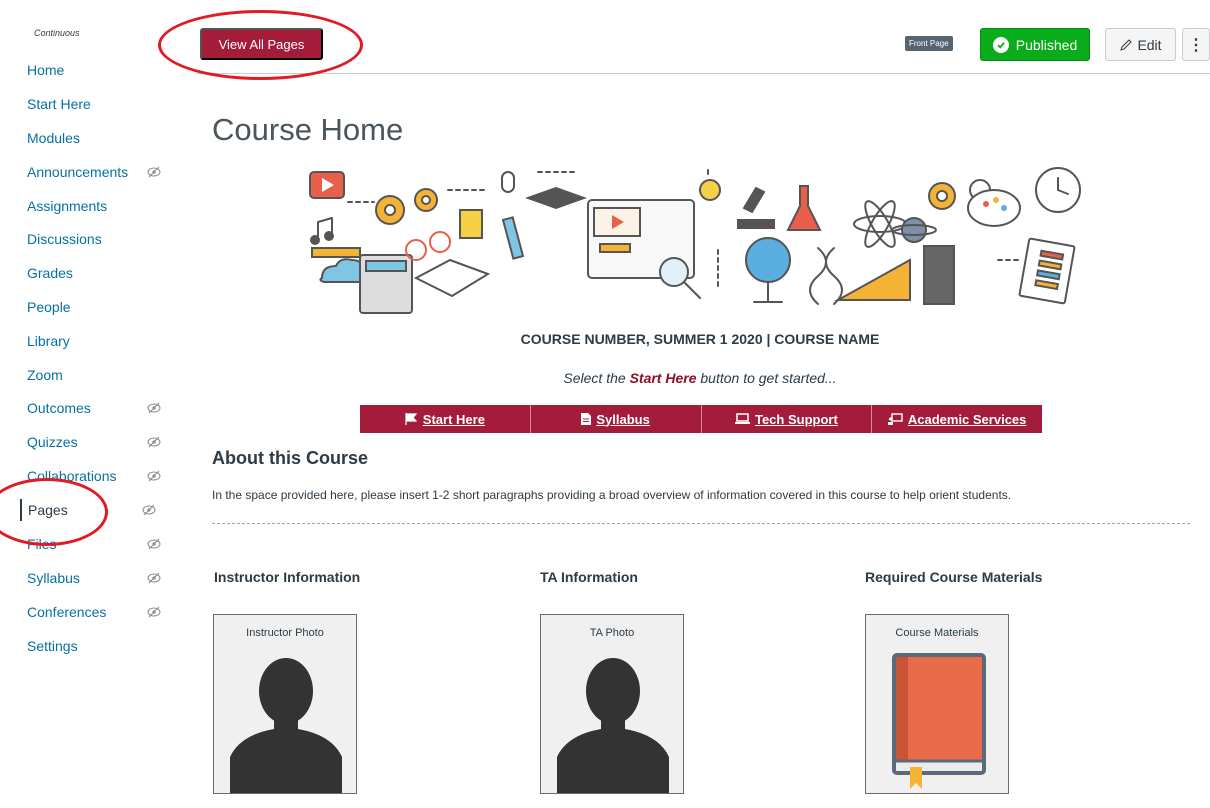 This screenshot has width=1210, height=808. What do you see at coordinates (308, 129) in the screenshot?
I see `page-title: Course Home` at bounding box center [308, 129].